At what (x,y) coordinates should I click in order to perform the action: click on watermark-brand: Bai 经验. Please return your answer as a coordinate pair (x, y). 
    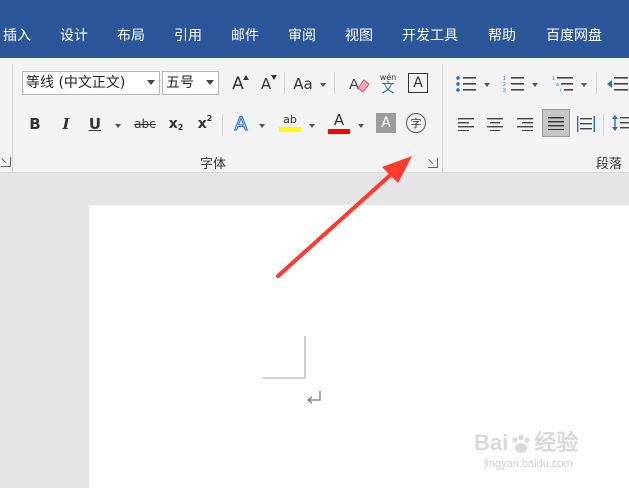
    Looking at the image, I should click on (526, 441).